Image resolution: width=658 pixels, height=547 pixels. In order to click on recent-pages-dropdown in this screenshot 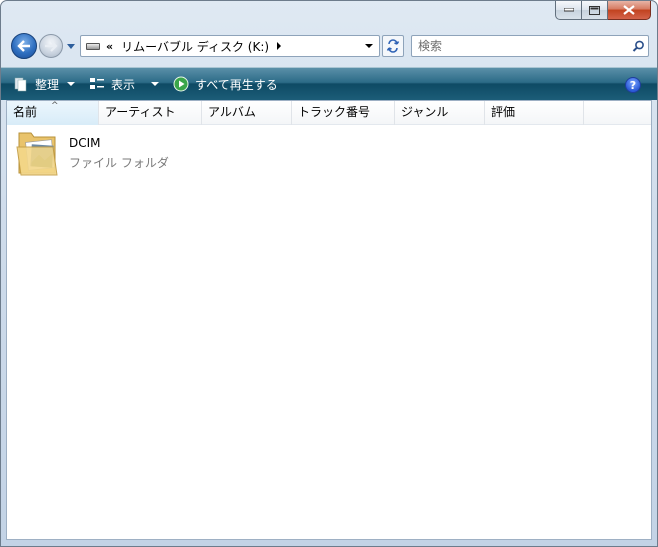, I will do `click(71, 46)`.